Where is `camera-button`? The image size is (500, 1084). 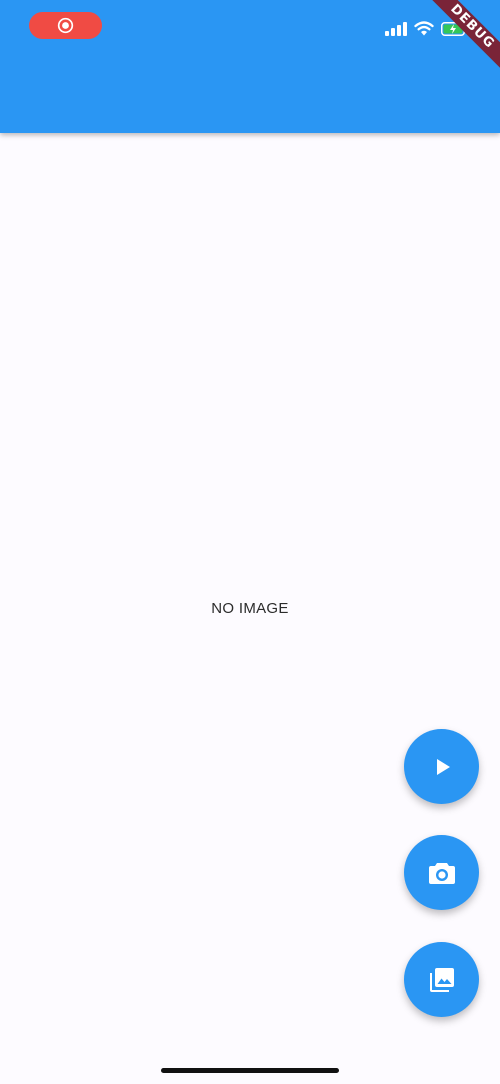 camera-button is located at coordinates (441, 872).